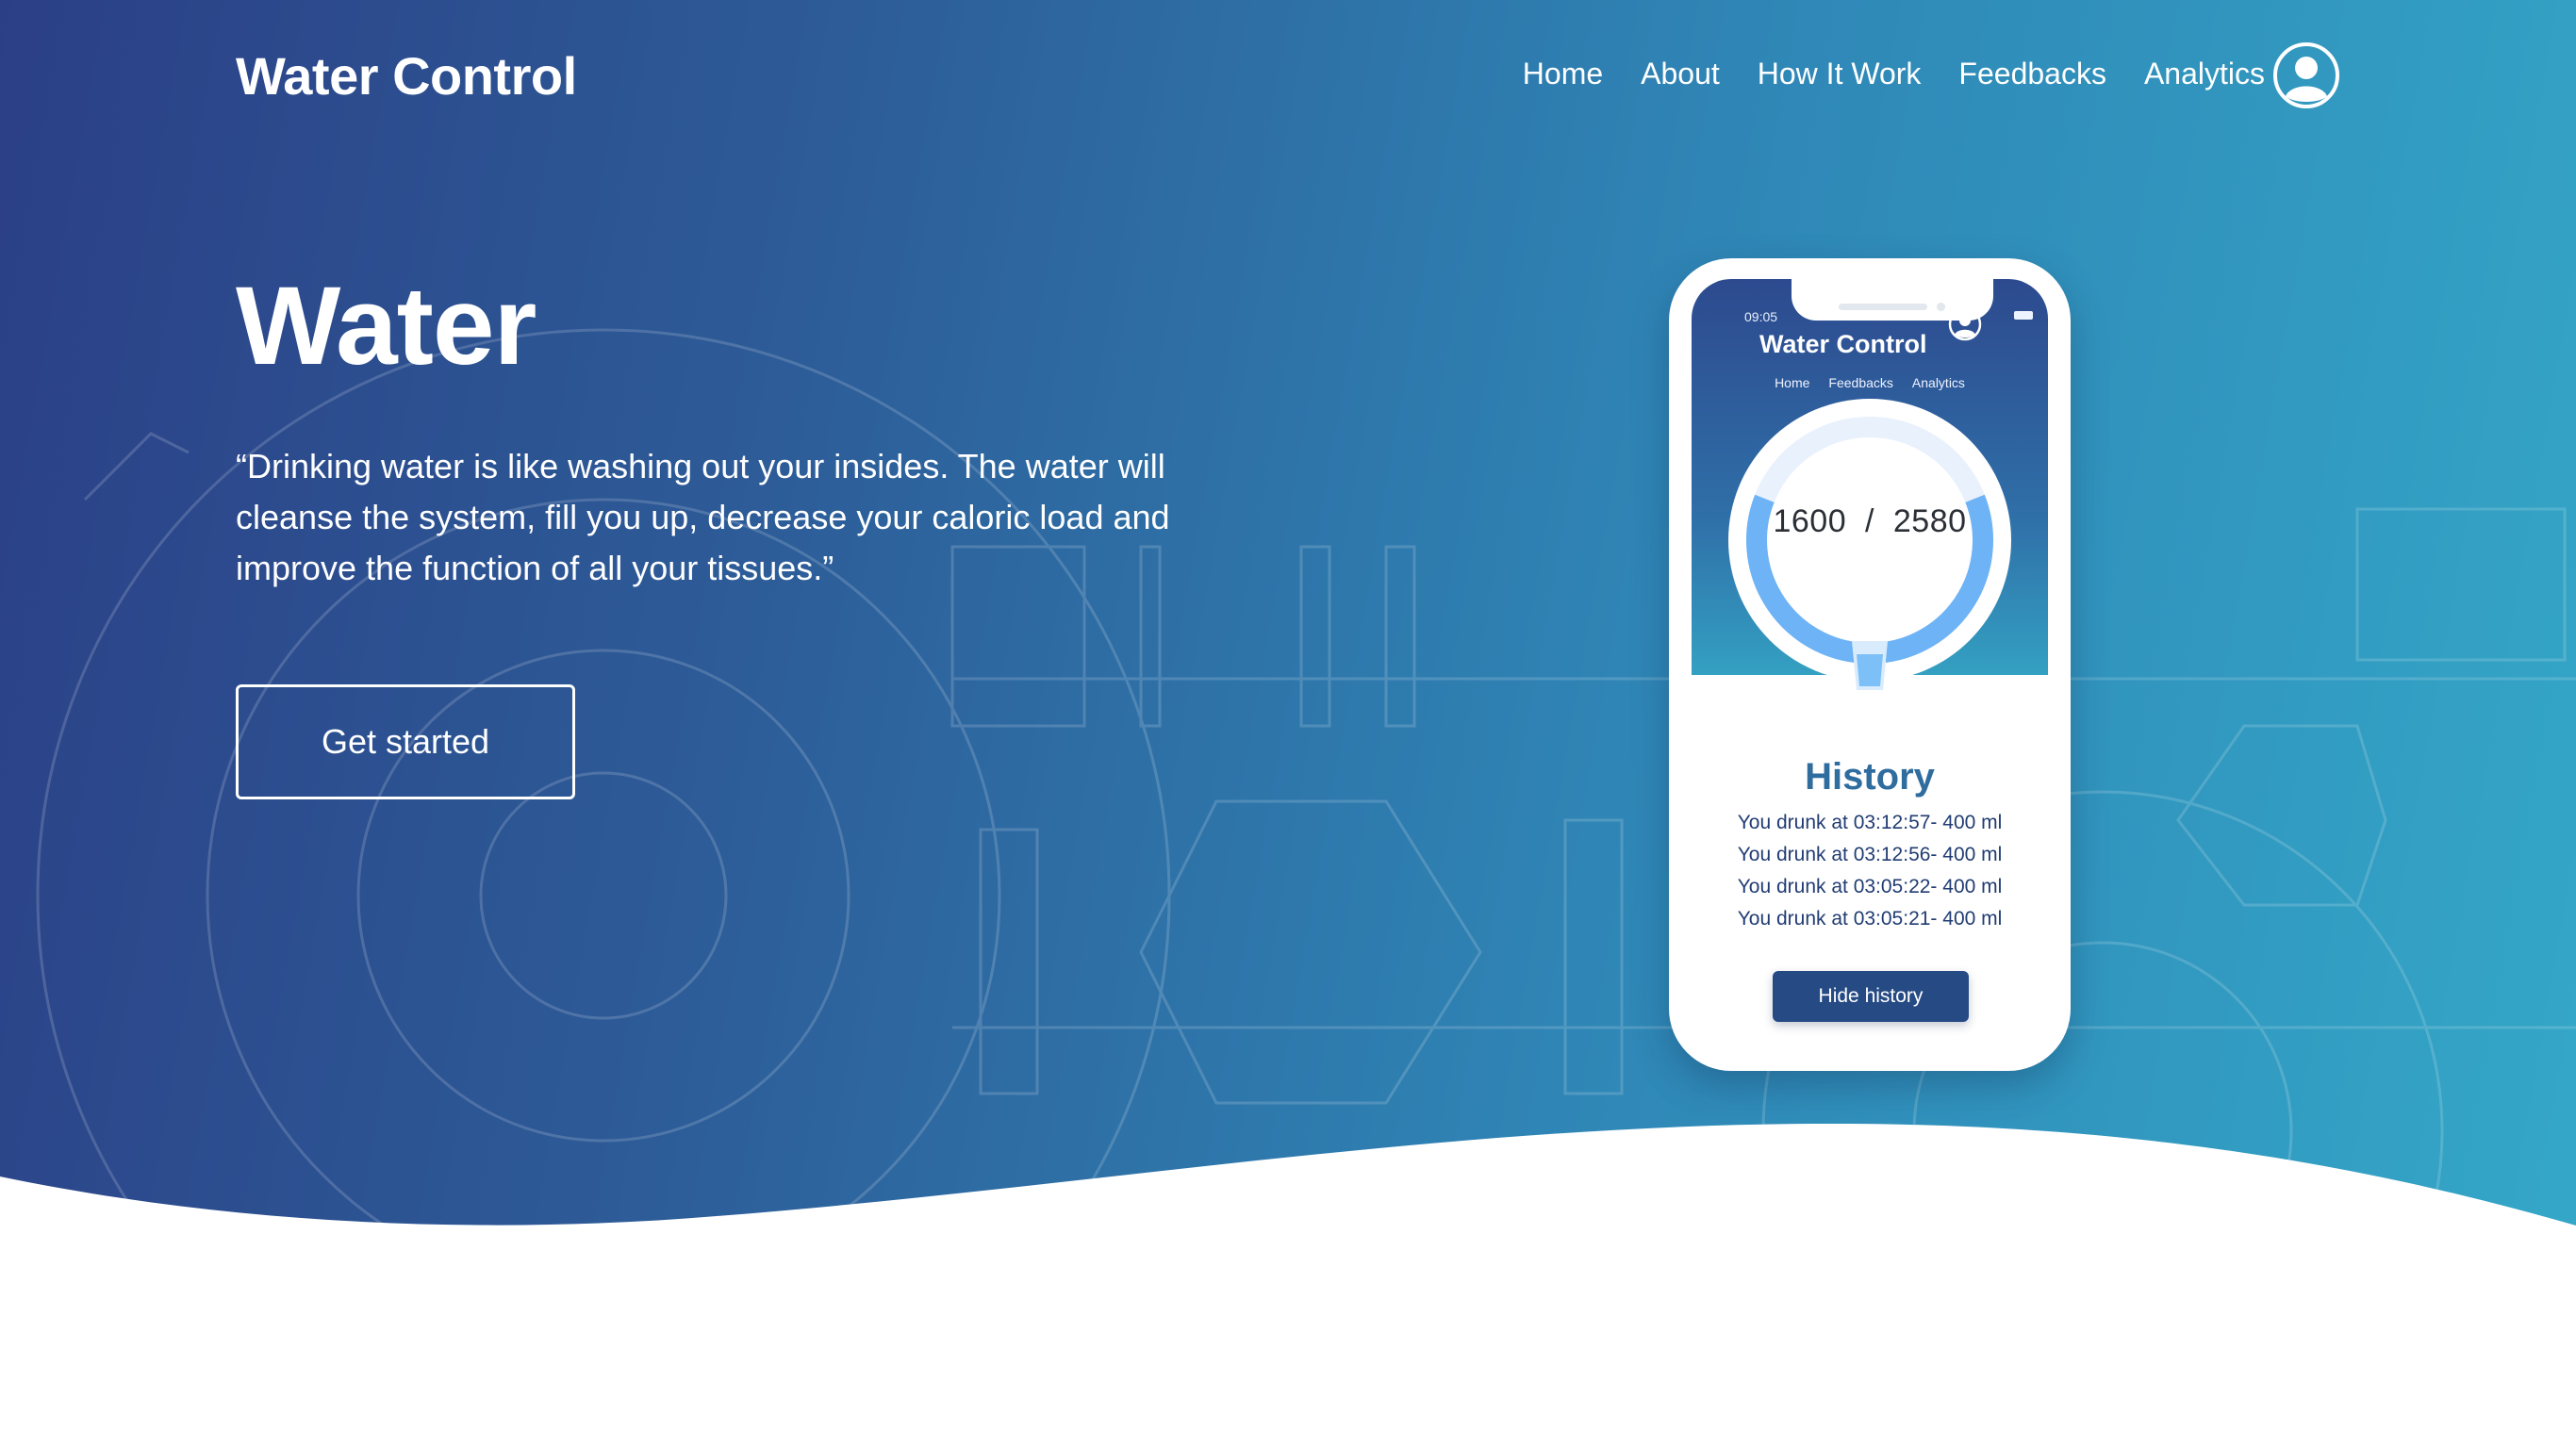 The width and height of the screenshot is (2576, 1448). What do you see at coordinates (2306, 75) in the screenshot?
I see `user-circle-icon` at bounding box center [2306, 75].